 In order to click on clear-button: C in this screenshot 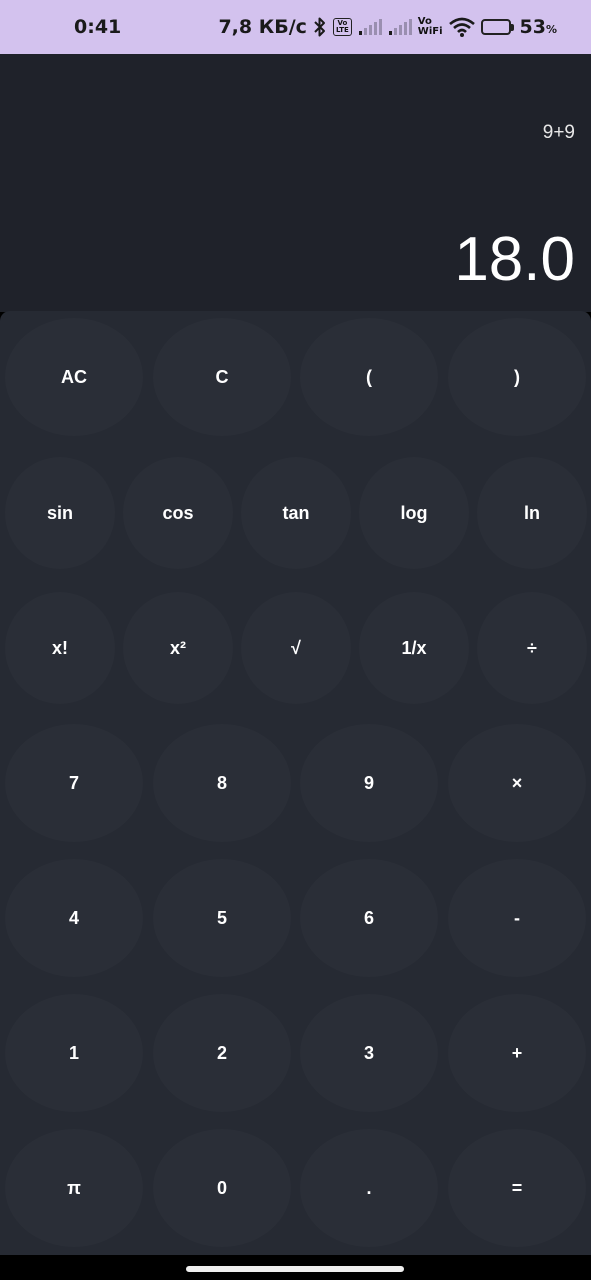, I will do `click(222, 377)`.